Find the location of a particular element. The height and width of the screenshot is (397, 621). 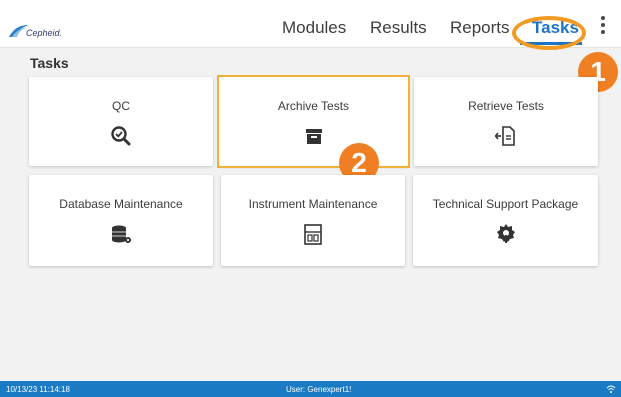

qc-magnifier-icon is located at coordinates (121, 136).